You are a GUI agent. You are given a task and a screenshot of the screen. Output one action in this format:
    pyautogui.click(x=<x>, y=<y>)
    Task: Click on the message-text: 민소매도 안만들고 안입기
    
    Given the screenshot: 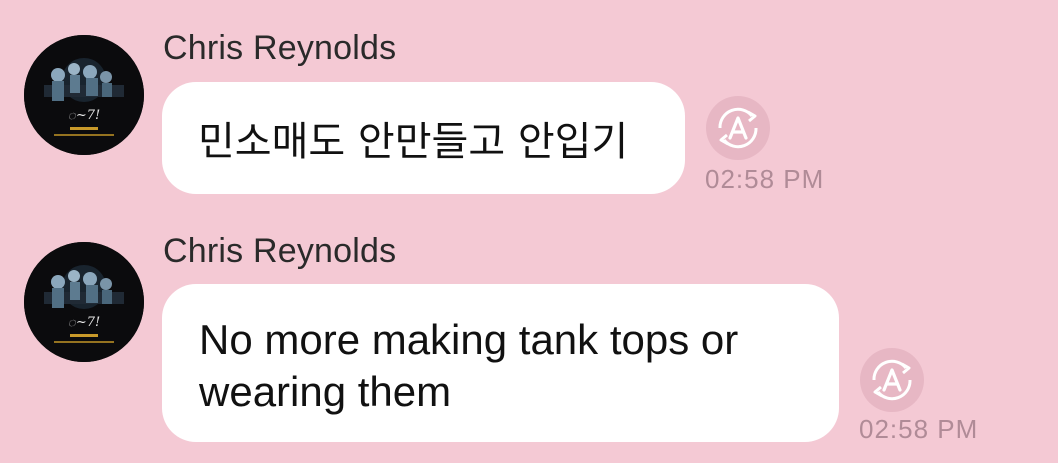 What is the action you would take?
    pyautogui.click(x=413, y=142)
    